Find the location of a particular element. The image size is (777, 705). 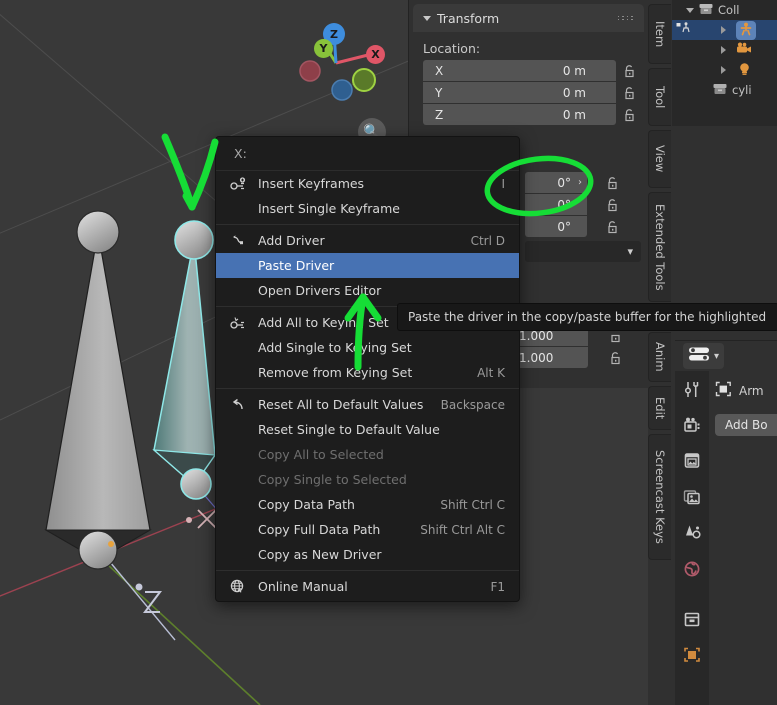

sidebar-tab-edit: Edit is located at coordinates (659, 408).